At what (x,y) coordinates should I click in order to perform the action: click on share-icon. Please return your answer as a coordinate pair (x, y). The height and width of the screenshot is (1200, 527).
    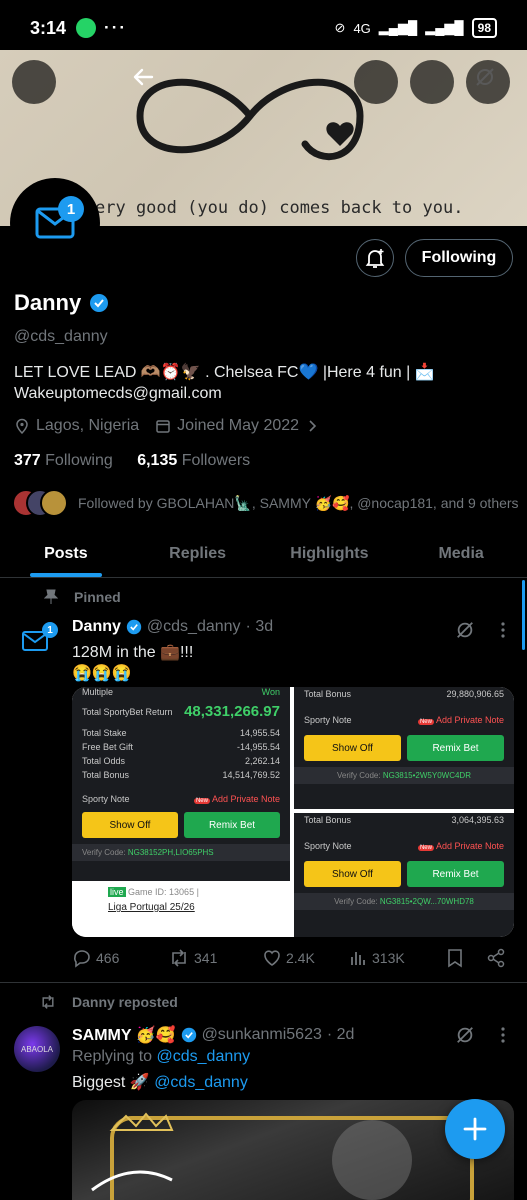
    Looking at the image, I should click on (496, 958).